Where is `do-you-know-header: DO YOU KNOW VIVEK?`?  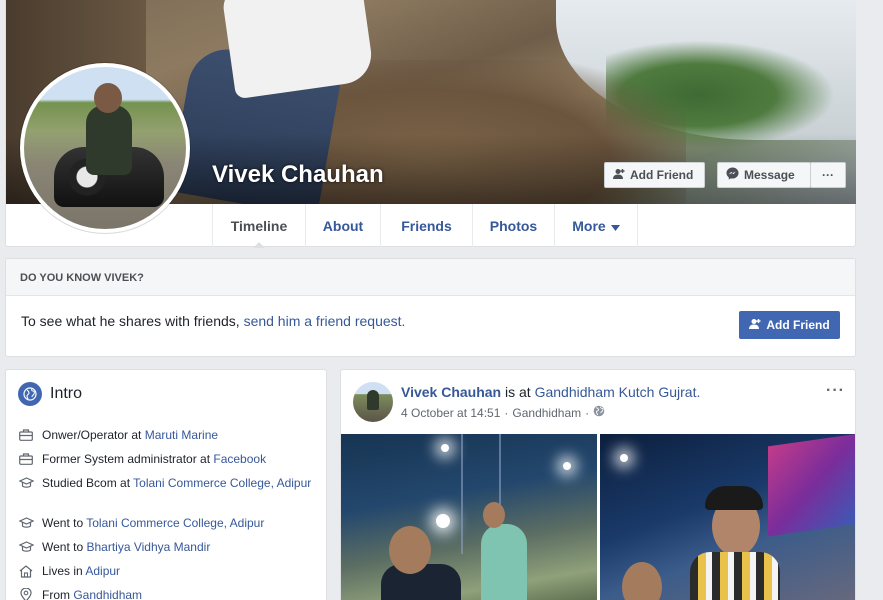 do-you-know-header: DO YOU KNOW VIVEK? is located at coordinates (430, 277).